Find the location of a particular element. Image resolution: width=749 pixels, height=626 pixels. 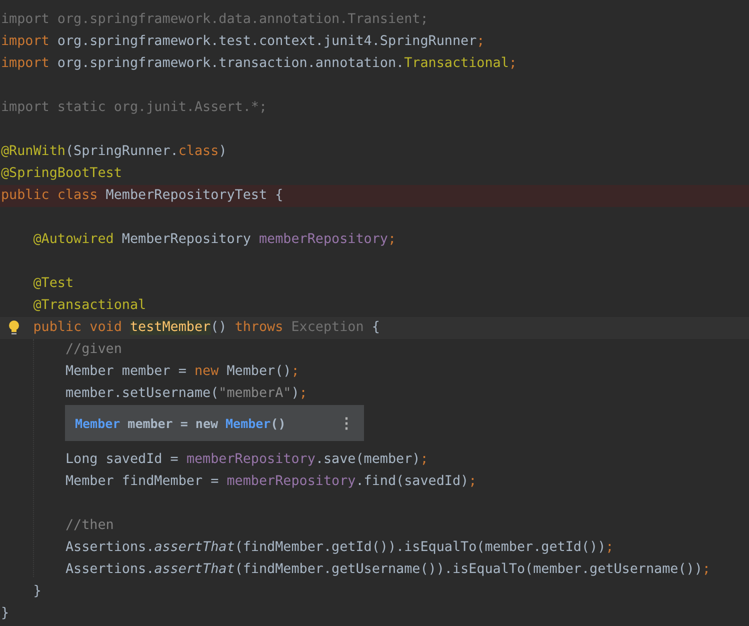

popup-signature: Member member = new Member() is located at coordinates (180, 423).